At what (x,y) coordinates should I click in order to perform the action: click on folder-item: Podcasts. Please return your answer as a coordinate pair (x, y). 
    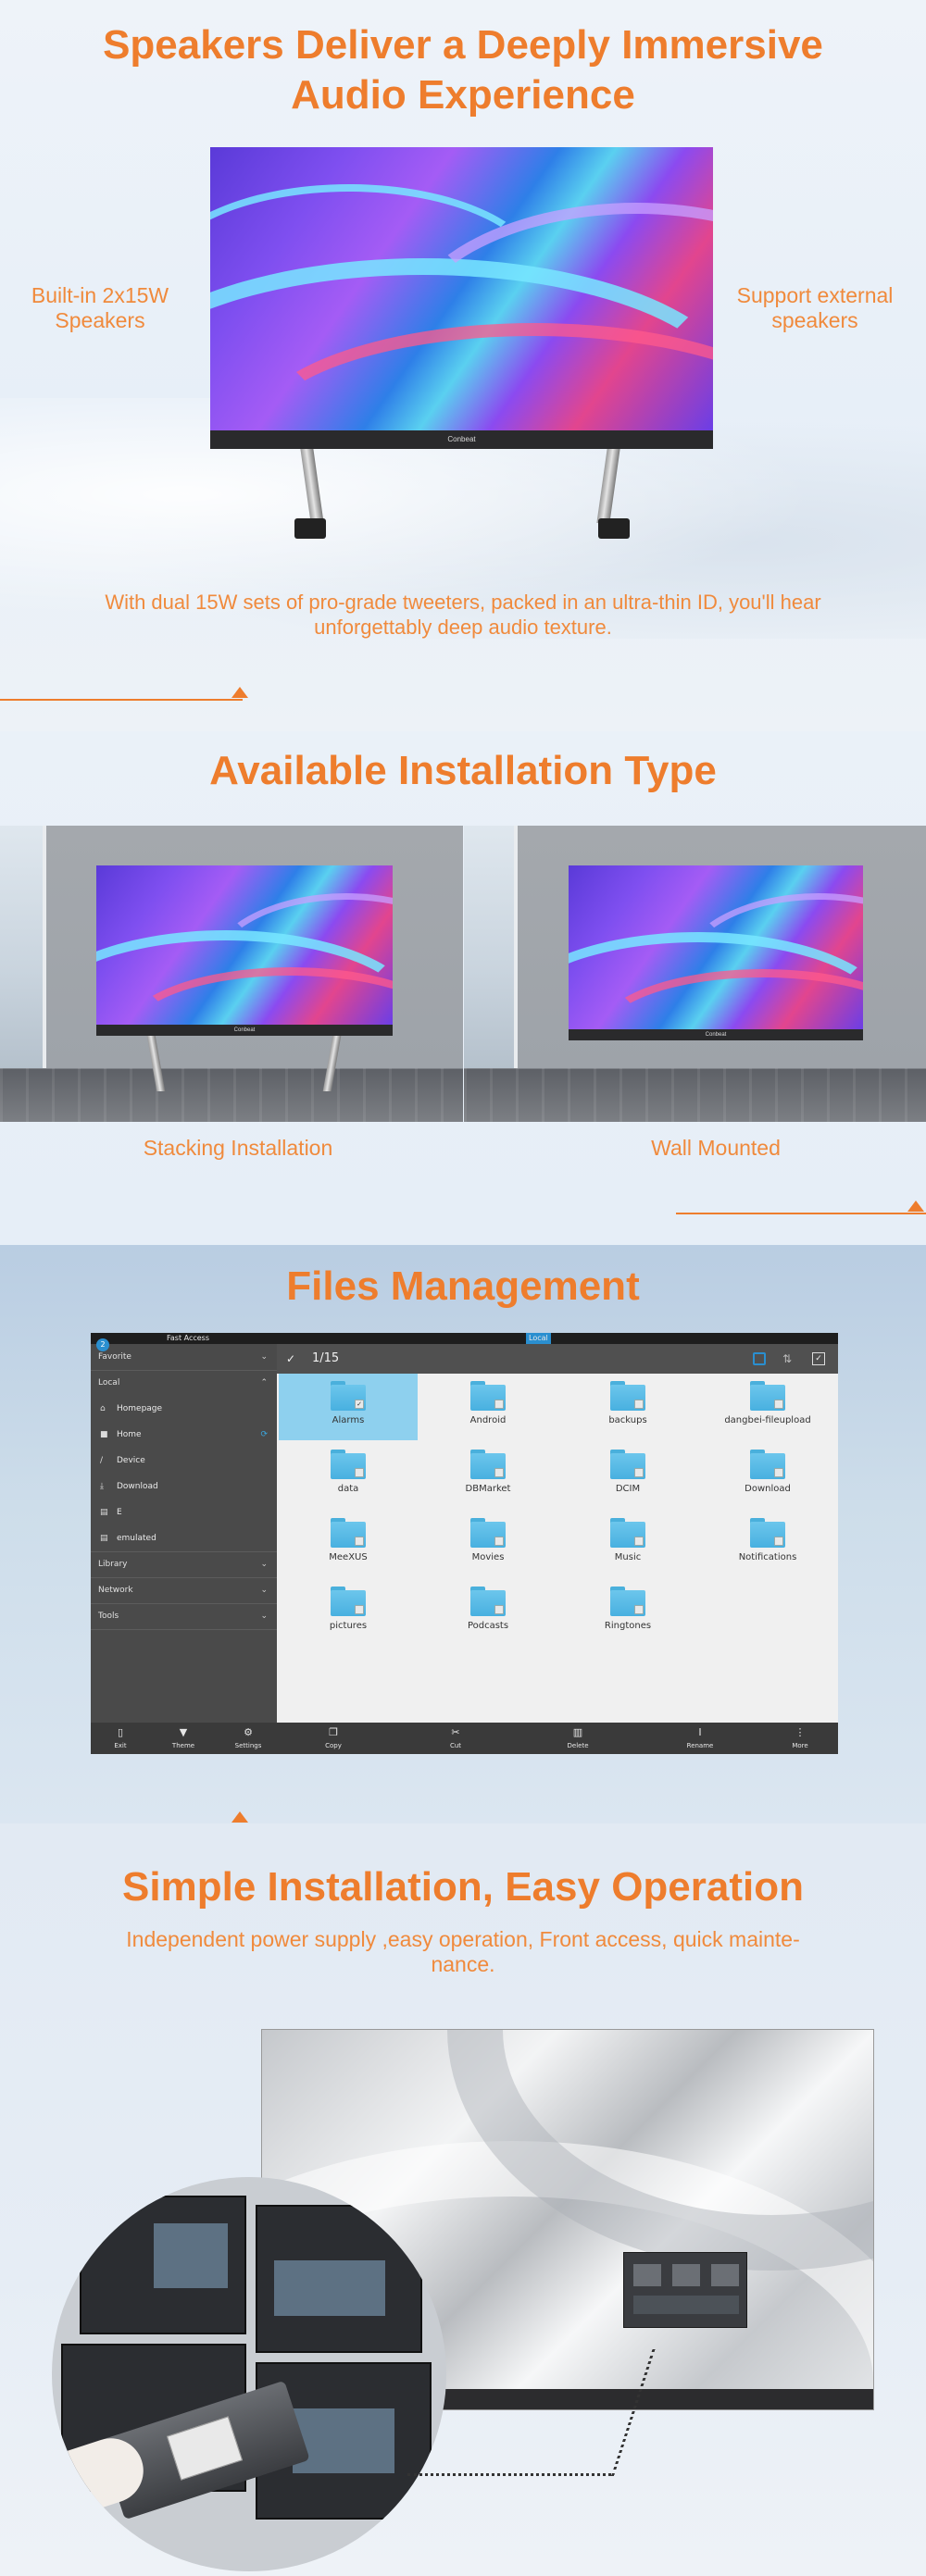
    Looking at the image, I should click on (488, 1612).